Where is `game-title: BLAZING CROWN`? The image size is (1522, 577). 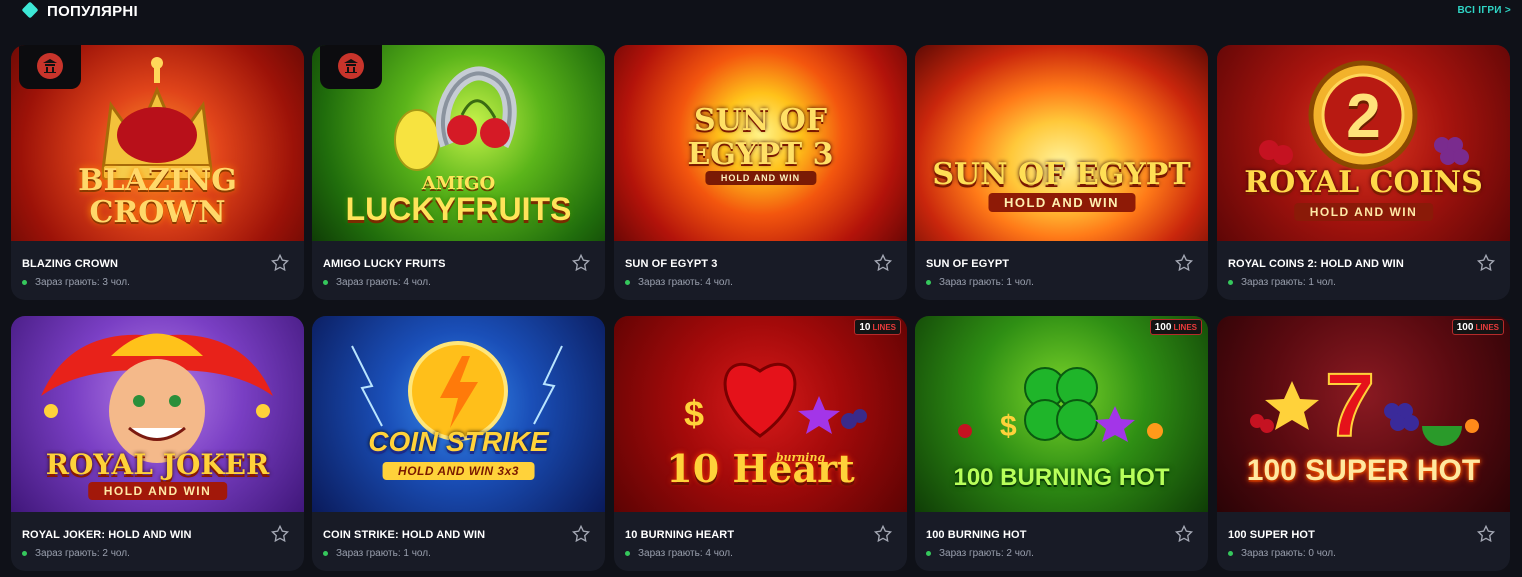
game-title: BLAZING CROWN is located at coordinates (70, 264).